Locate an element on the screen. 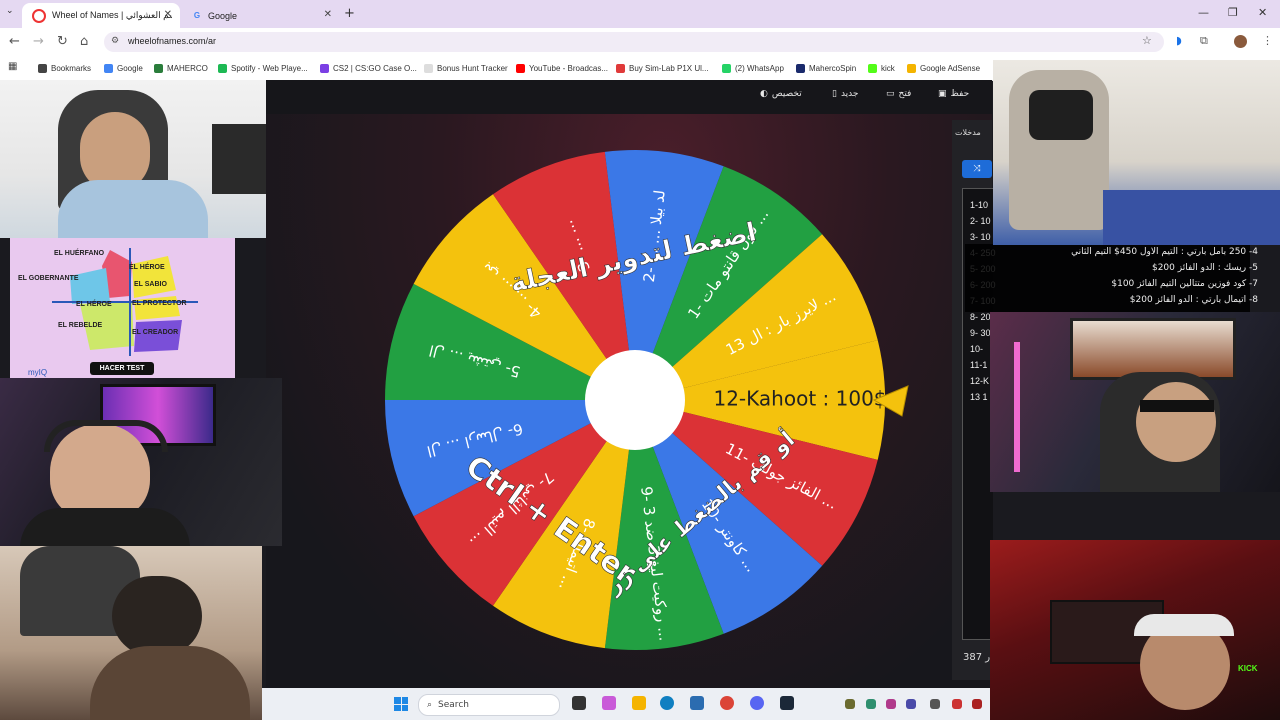 The image size is (1280, 720). bookmark-star-icon: ☆ is located at coordinates (1147, 40).